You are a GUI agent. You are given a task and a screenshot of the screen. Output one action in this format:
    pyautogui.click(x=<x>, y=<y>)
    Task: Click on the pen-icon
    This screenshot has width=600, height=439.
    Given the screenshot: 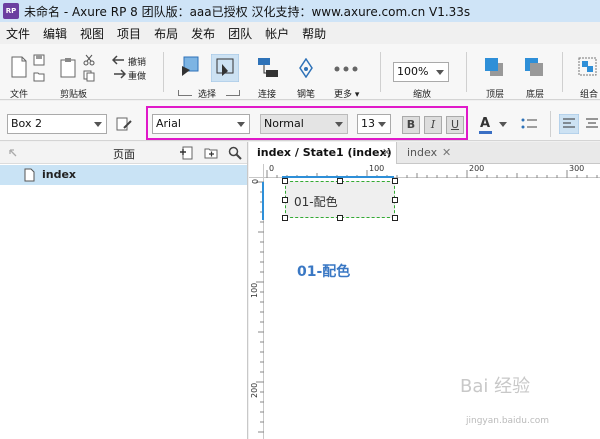 What is the action you would take?
    pyautogui.click(x=306, y=68)
    